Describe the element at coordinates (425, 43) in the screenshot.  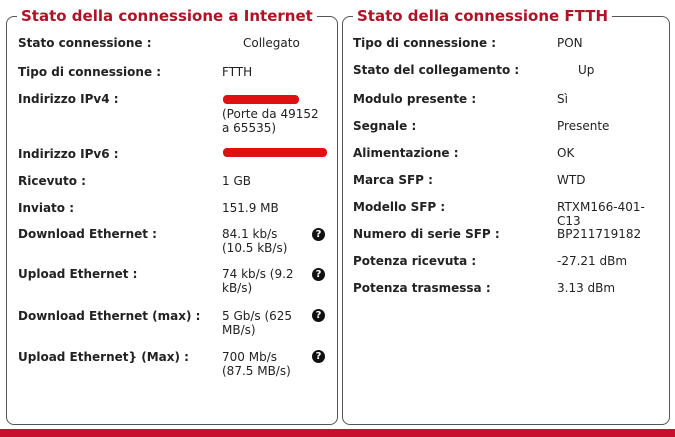
I see `label-ftth-connection-type: Tipo di connessione :` at that location.